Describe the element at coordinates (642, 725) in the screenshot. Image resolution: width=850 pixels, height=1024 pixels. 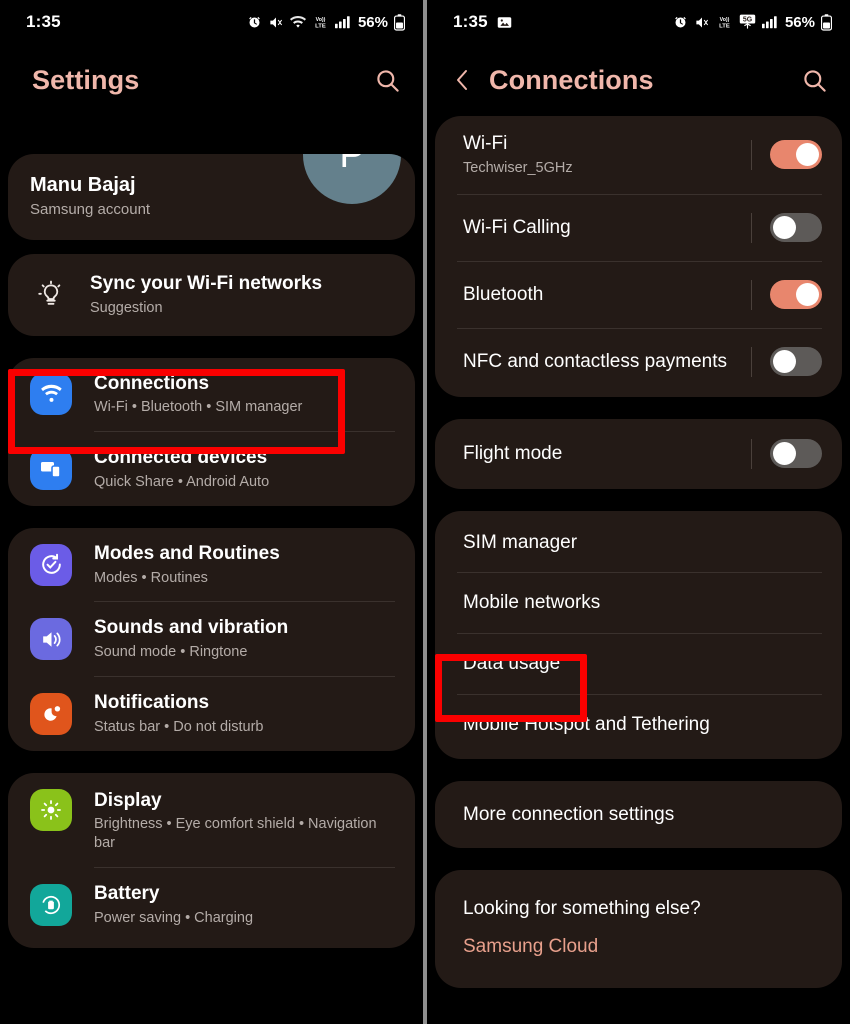
I see `mobile-hotspot-text: Mobile Hotspot and Tethering` at that location.